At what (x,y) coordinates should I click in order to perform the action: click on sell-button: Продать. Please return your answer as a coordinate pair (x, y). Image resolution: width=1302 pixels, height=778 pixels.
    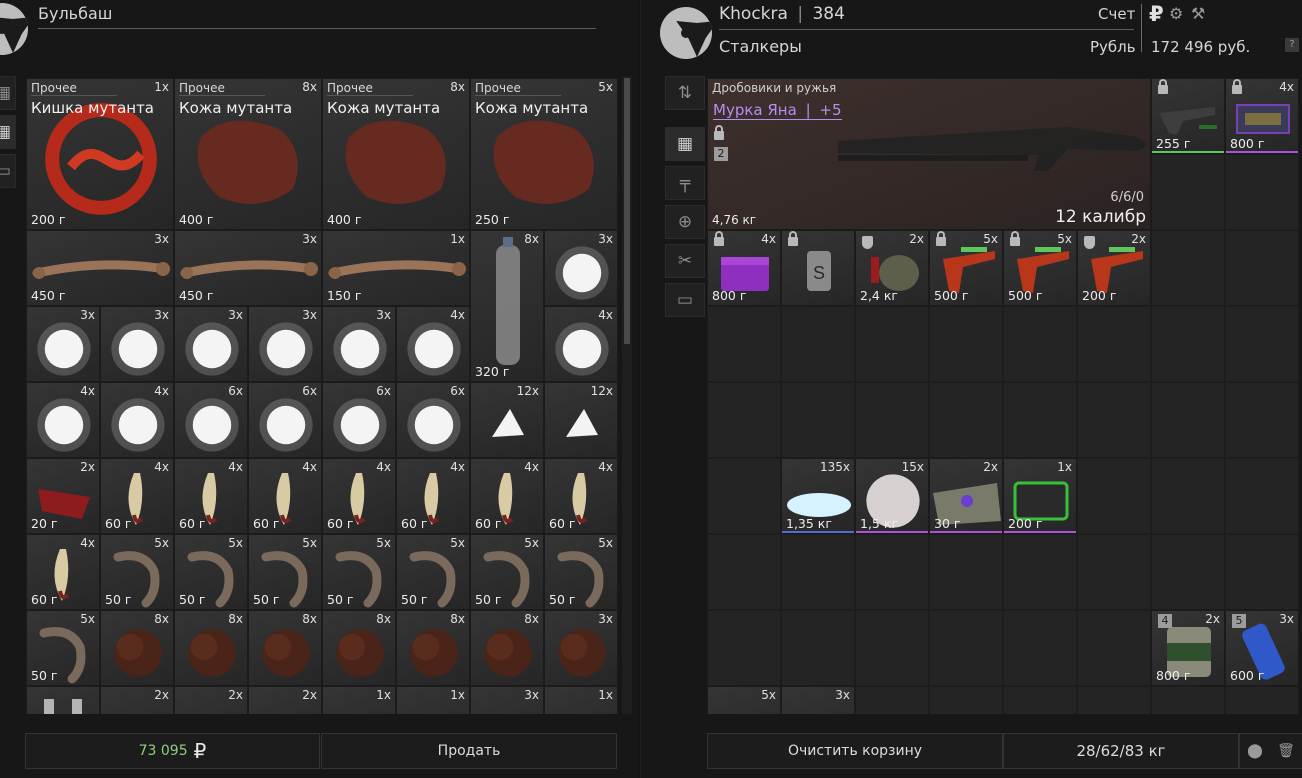
    Looking at the image, I should click on (469, 751).